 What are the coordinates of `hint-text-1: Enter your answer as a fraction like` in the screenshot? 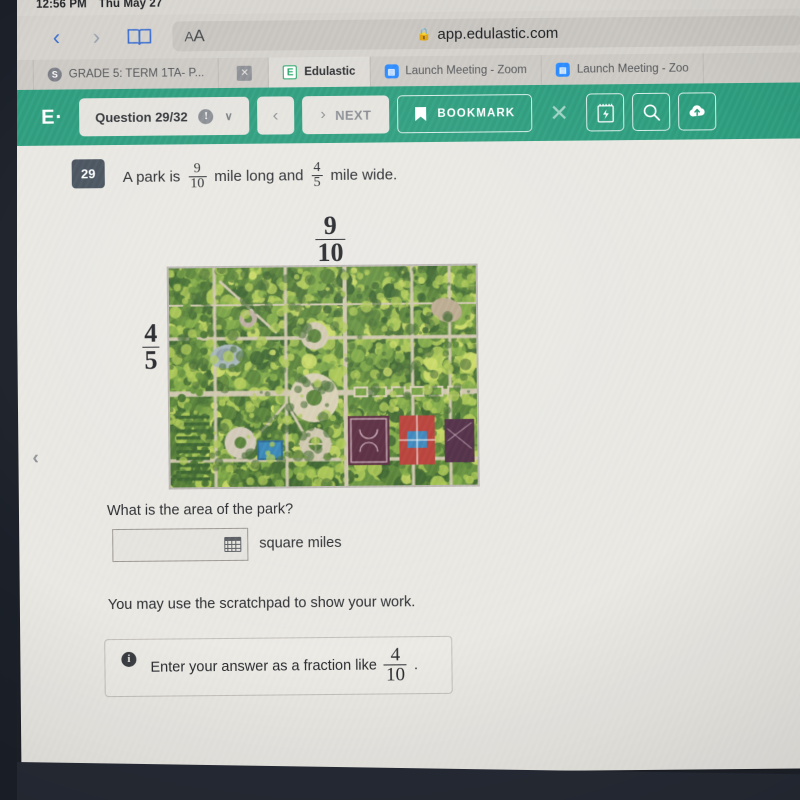 It's located at (264, 666).